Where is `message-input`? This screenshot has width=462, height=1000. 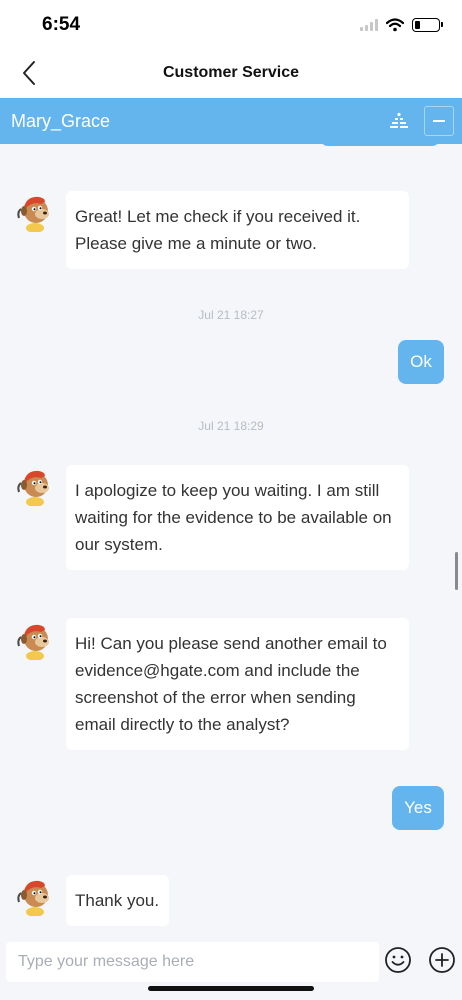 message-input is located at coordinates (192, 962).